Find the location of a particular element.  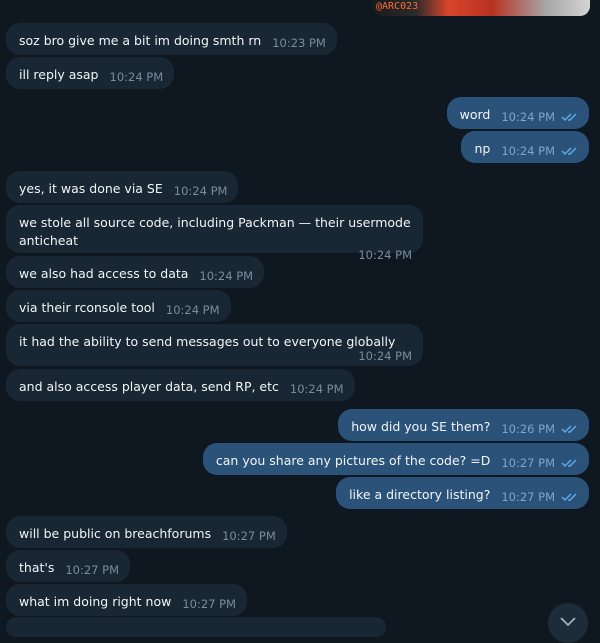

message-text: np is located at coordinates (482, 148).